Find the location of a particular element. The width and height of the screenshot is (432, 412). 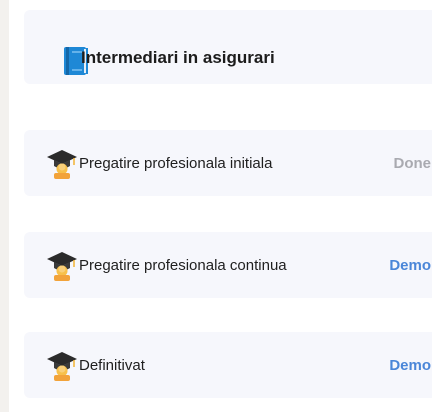

page-title: Intermediari in asigurari is located at coordinates (178, 57).